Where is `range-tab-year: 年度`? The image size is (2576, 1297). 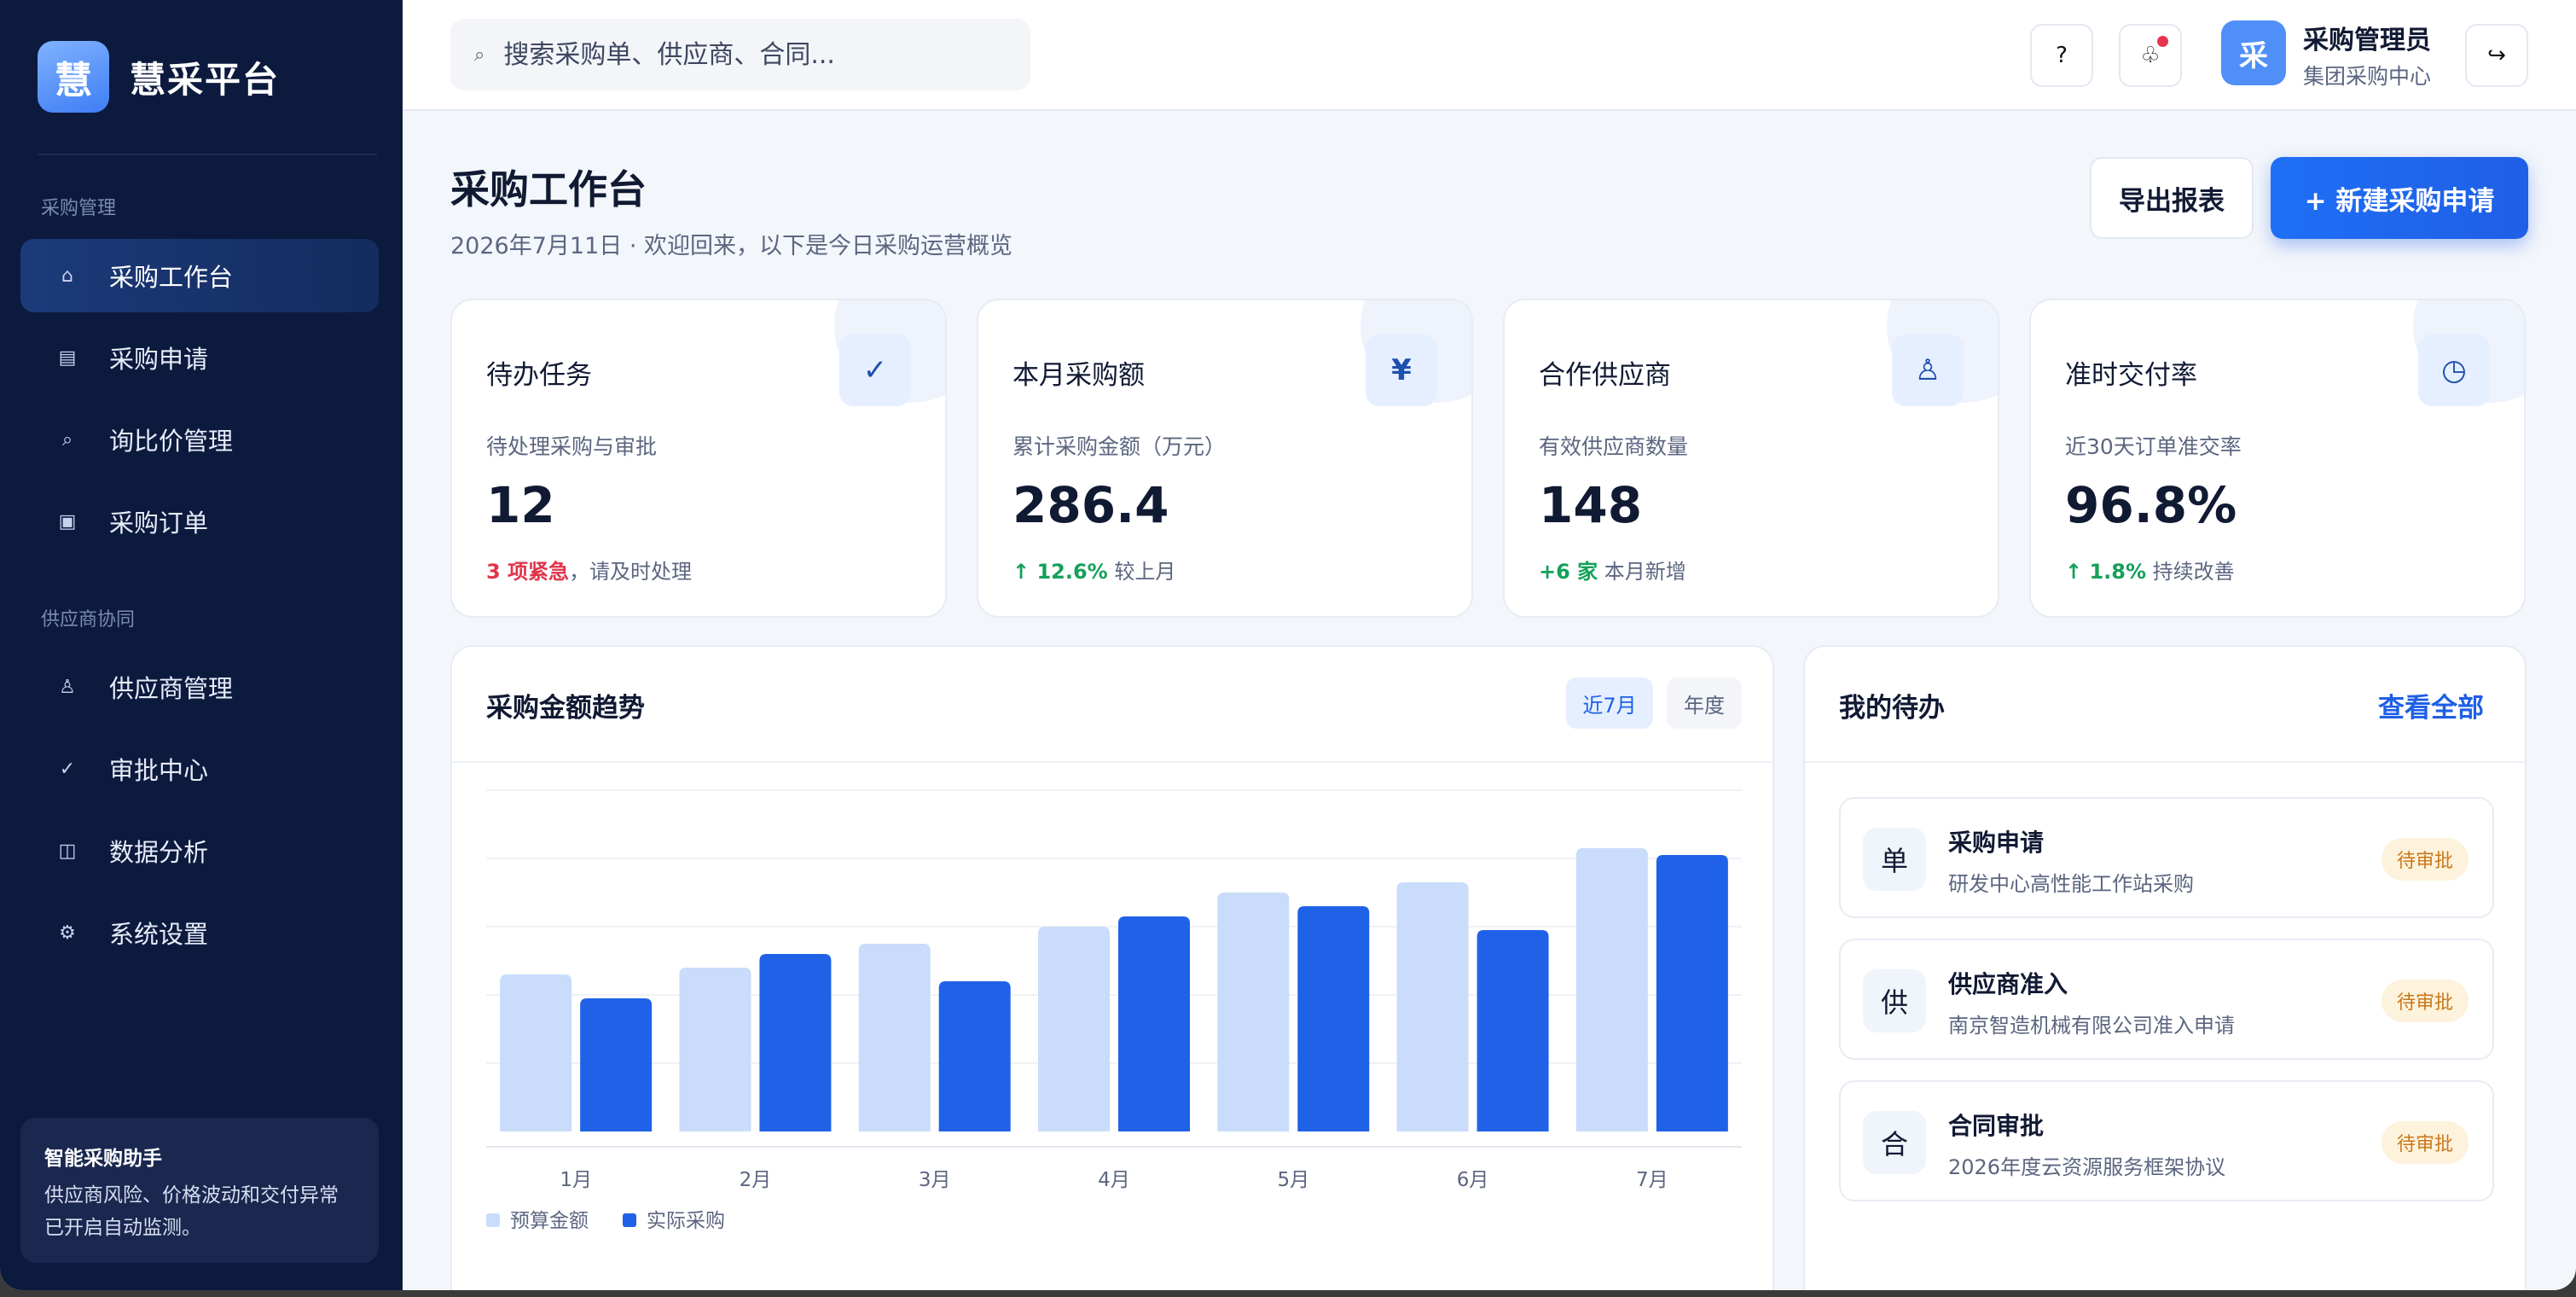 range-tab-year: 年度 is located at coordinates (1704, 703).